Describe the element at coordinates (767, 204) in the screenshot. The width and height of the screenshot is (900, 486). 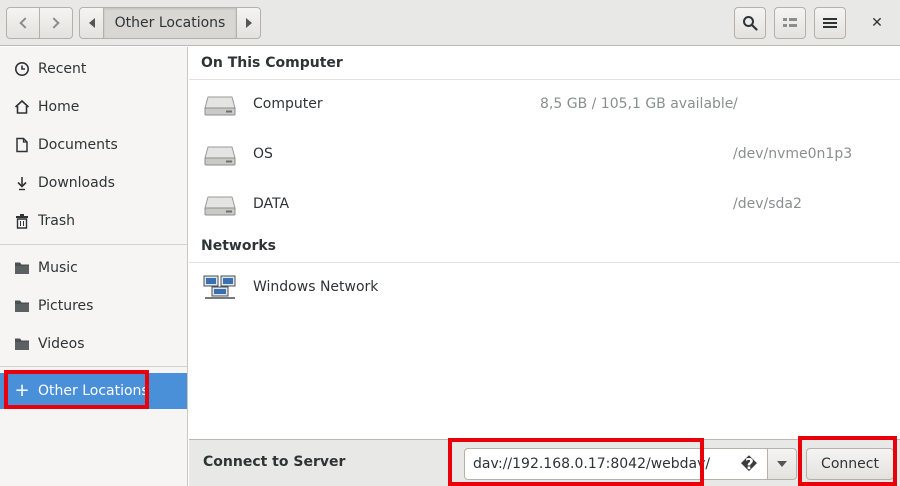
I see `device-path: /dev/sda2` at that location.